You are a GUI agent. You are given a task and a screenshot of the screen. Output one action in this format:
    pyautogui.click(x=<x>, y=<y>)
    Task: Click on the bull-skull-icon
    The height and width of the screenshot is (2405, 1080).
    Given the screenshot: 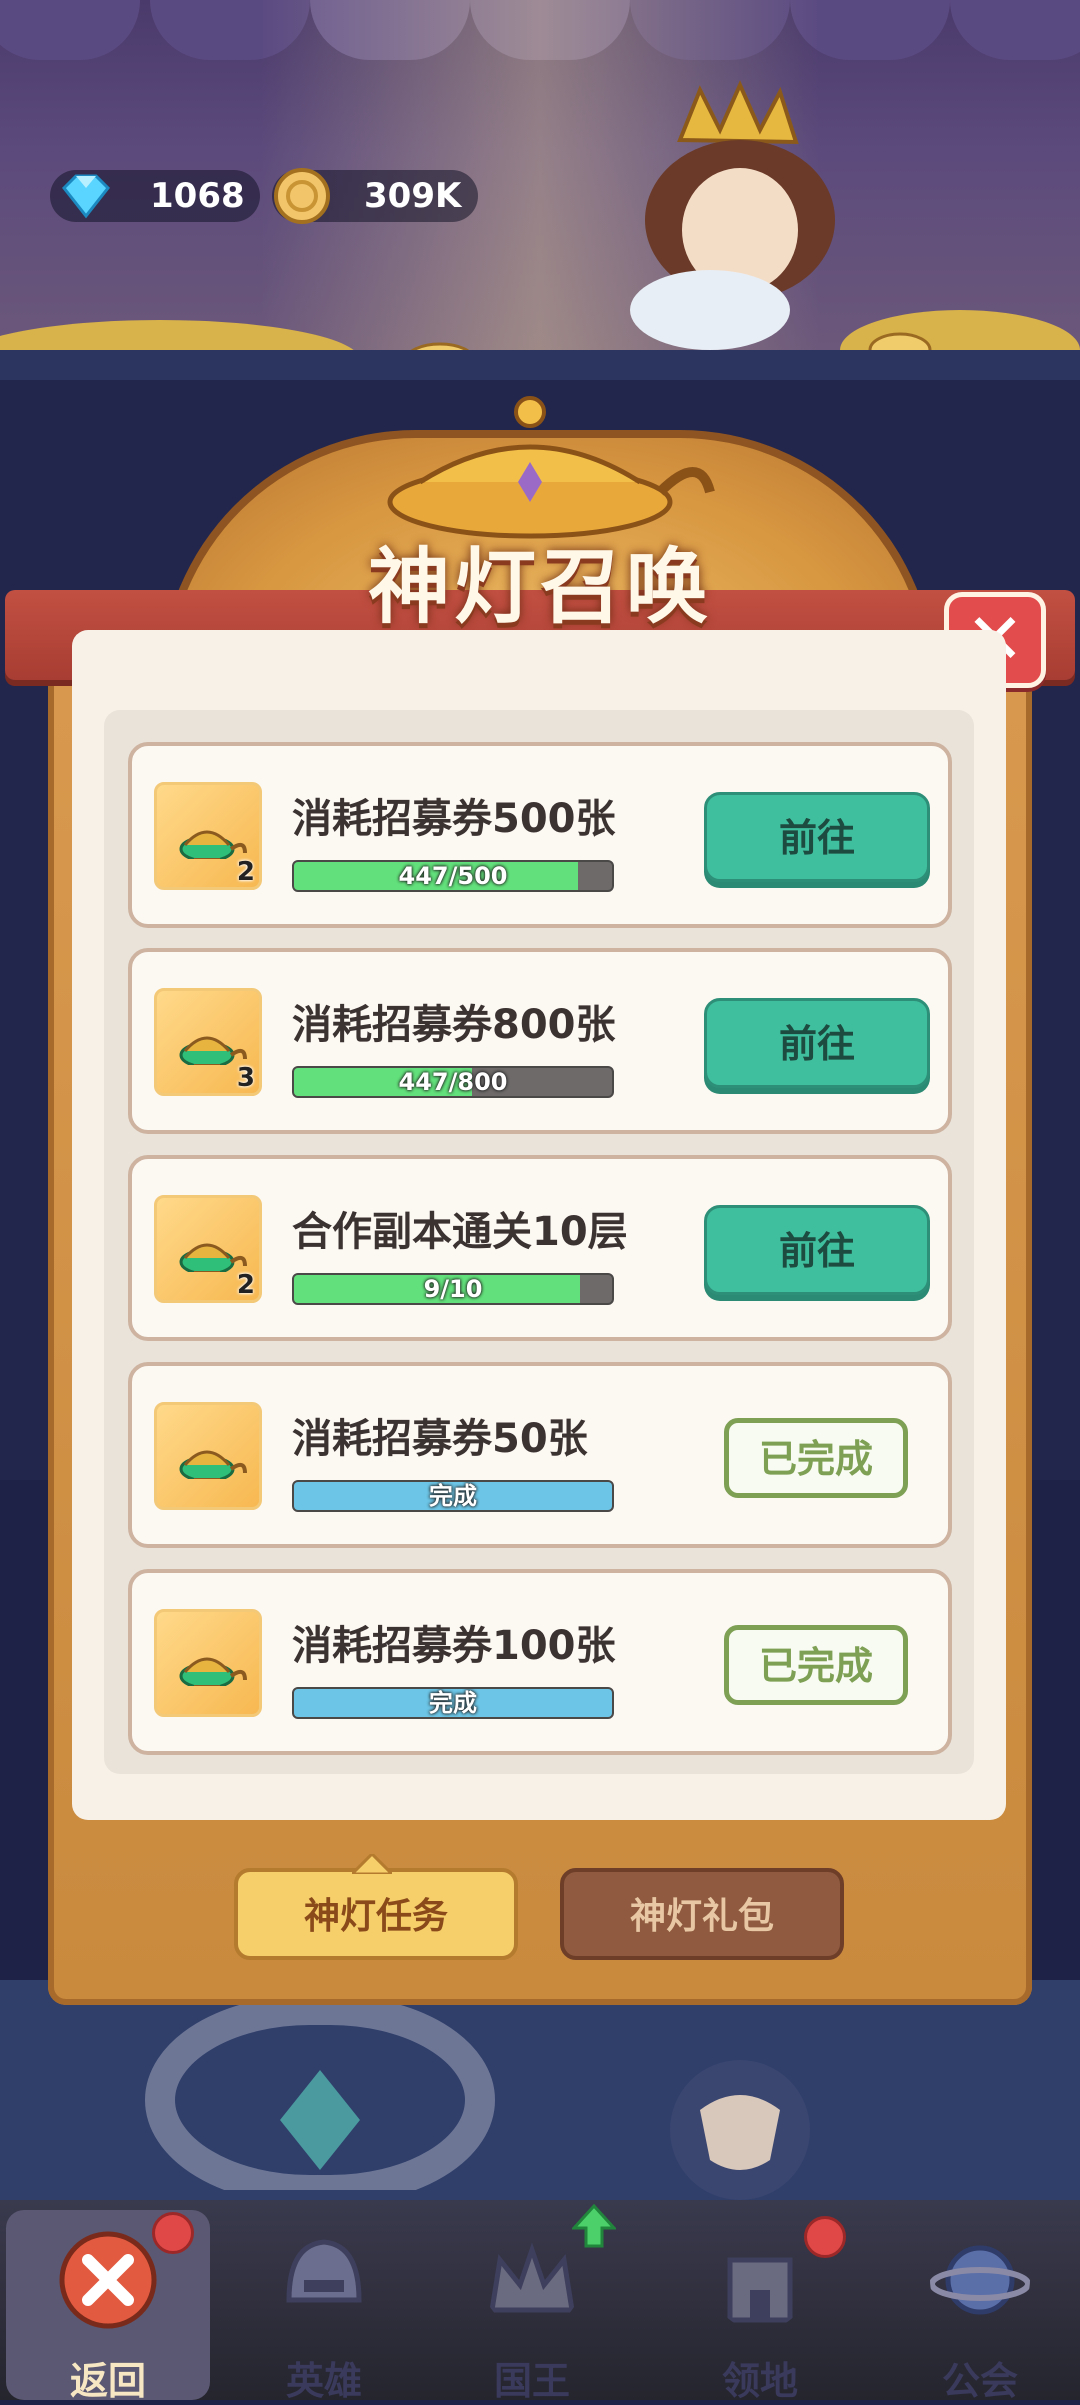 What is the action you would take?
    pyautogui.click(x=740, y=2130)
    